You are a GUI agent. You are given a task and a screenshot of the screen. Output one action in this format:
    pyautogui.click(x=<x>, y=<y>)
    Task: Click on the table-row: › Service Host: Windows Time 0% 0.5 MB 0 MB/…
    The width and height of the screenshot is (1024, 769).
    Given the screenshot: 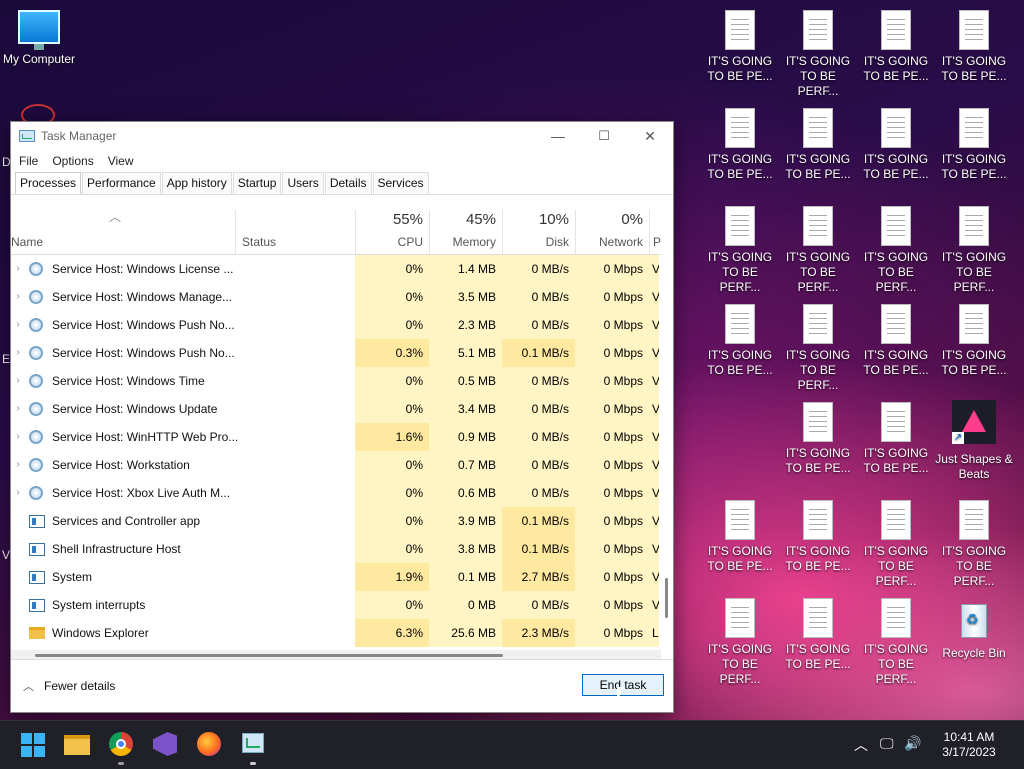 What is the action you would take?
    pyautogui.click(x=335, y=381)
    